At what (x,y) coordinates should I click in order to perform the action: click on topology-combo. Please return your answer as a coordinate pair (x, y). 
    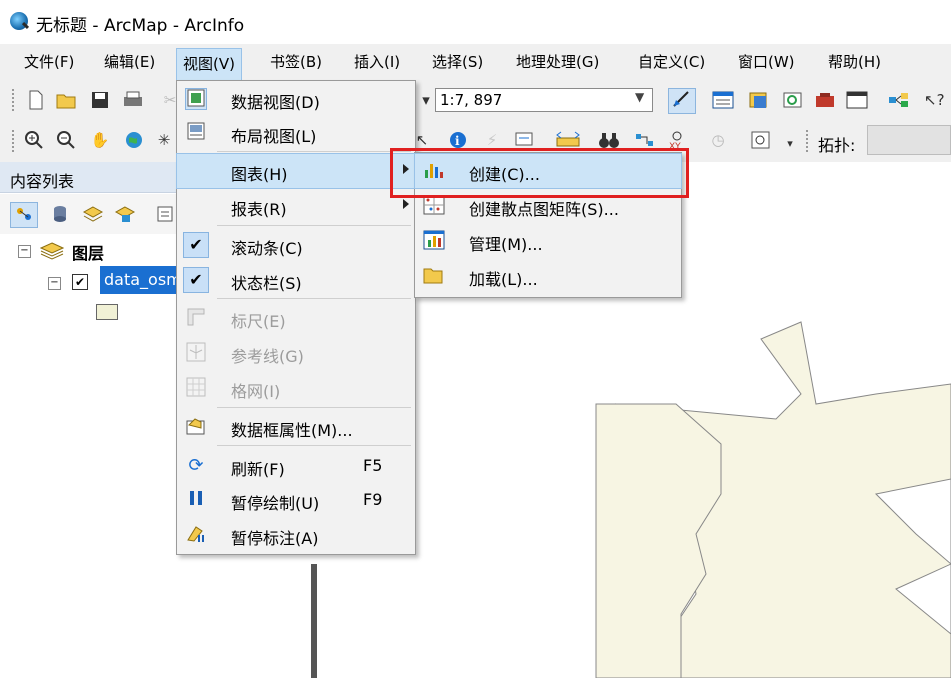
    Looking at the image, I should click on (909, 140).